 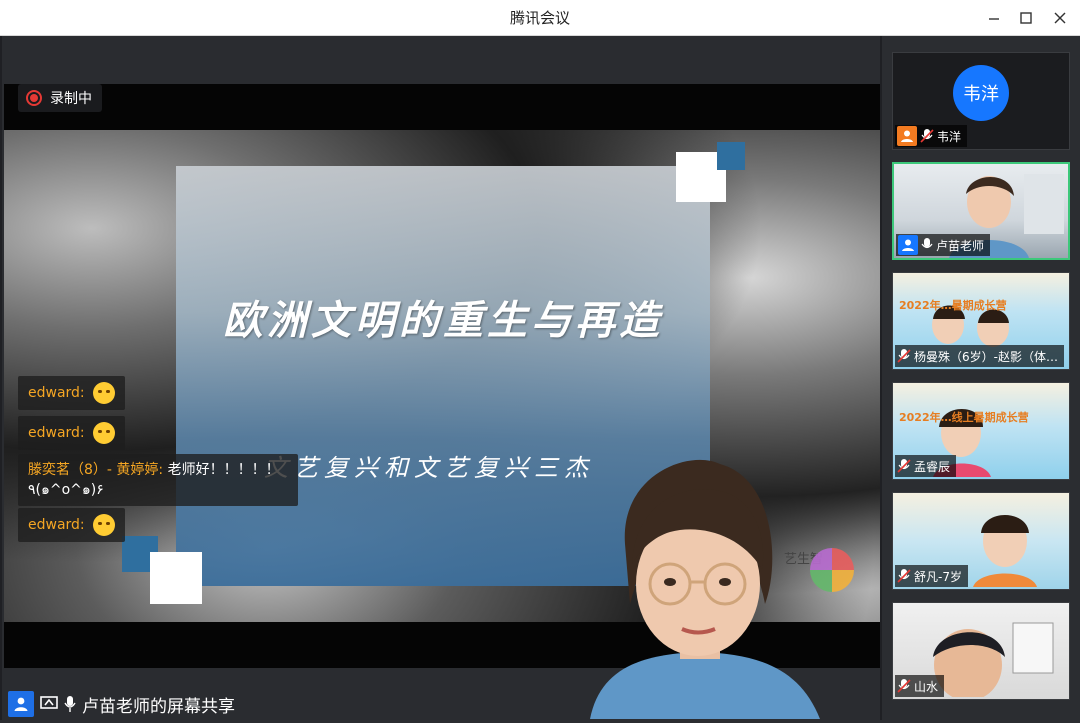 I want to click on share-label: 卢苗老师的屏幕共享, so click(x=158, y=706).